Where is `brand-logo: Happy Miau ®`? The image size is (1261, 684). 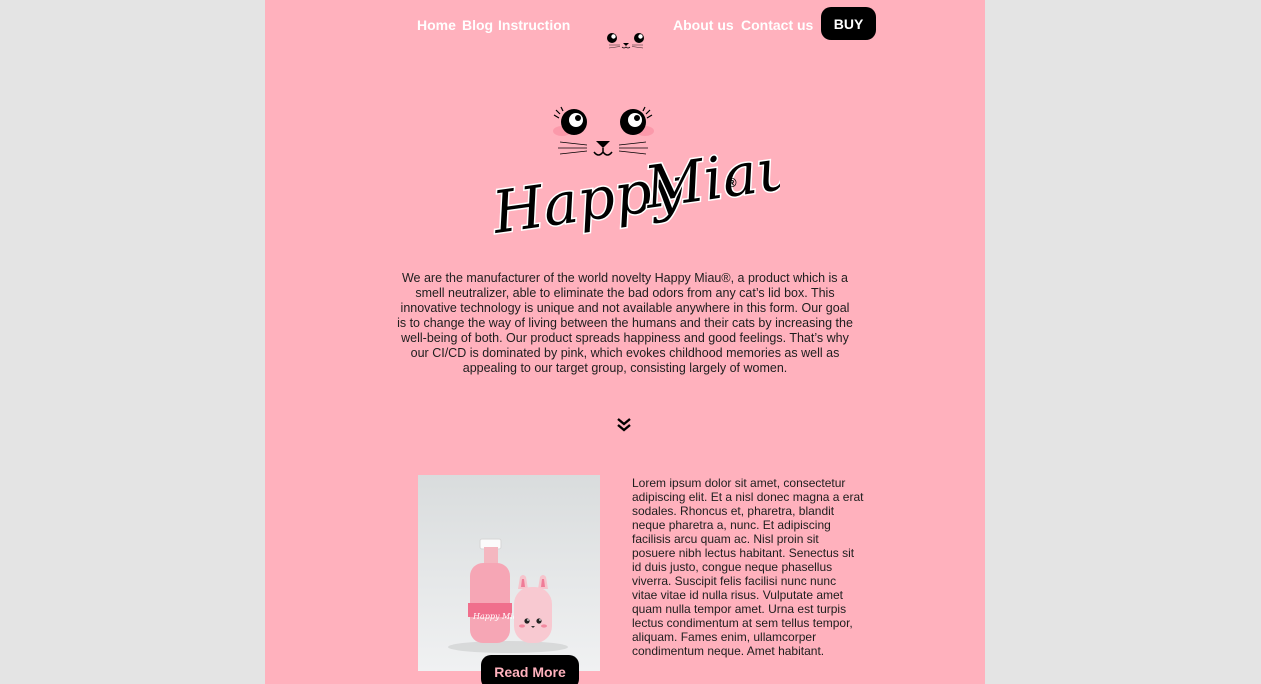 brand-logo: Happy Miau ® is located at coordinates (635, 177).